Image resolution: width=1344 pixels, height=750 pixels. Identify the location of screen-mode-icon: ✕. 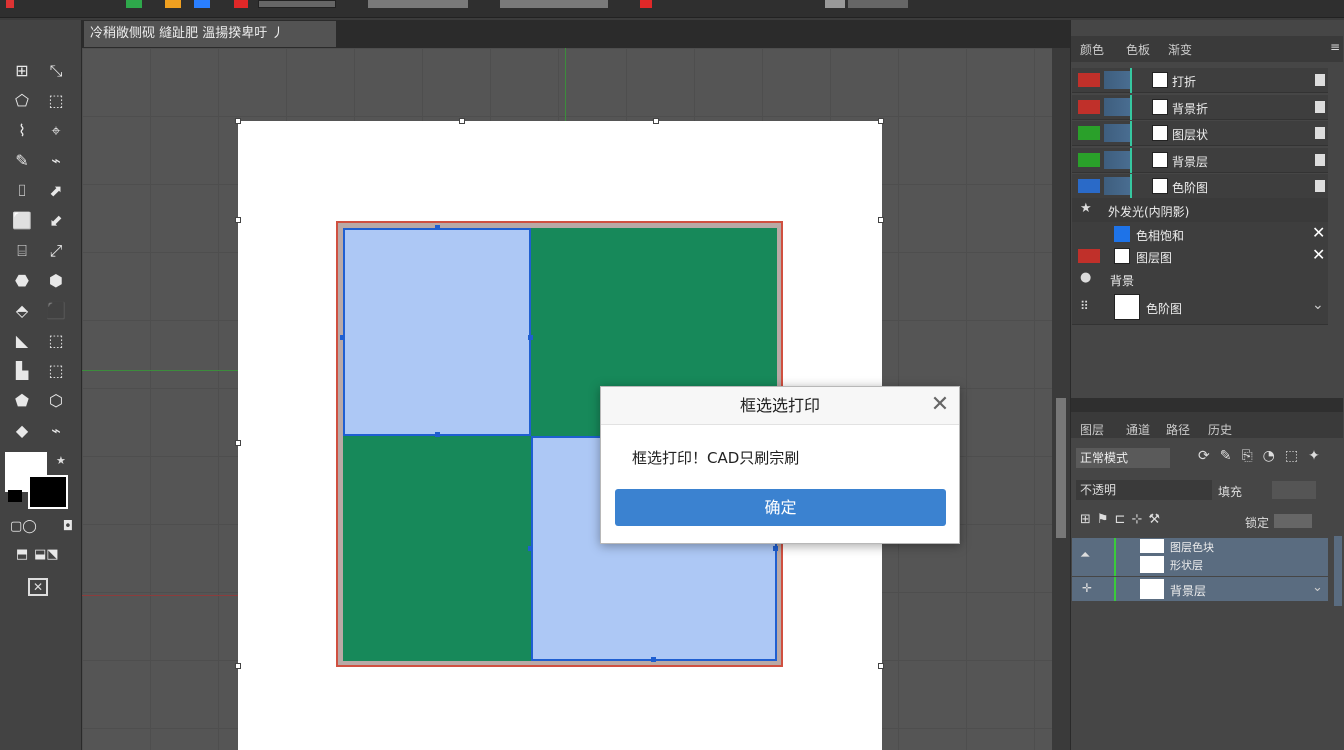
(38, 587).